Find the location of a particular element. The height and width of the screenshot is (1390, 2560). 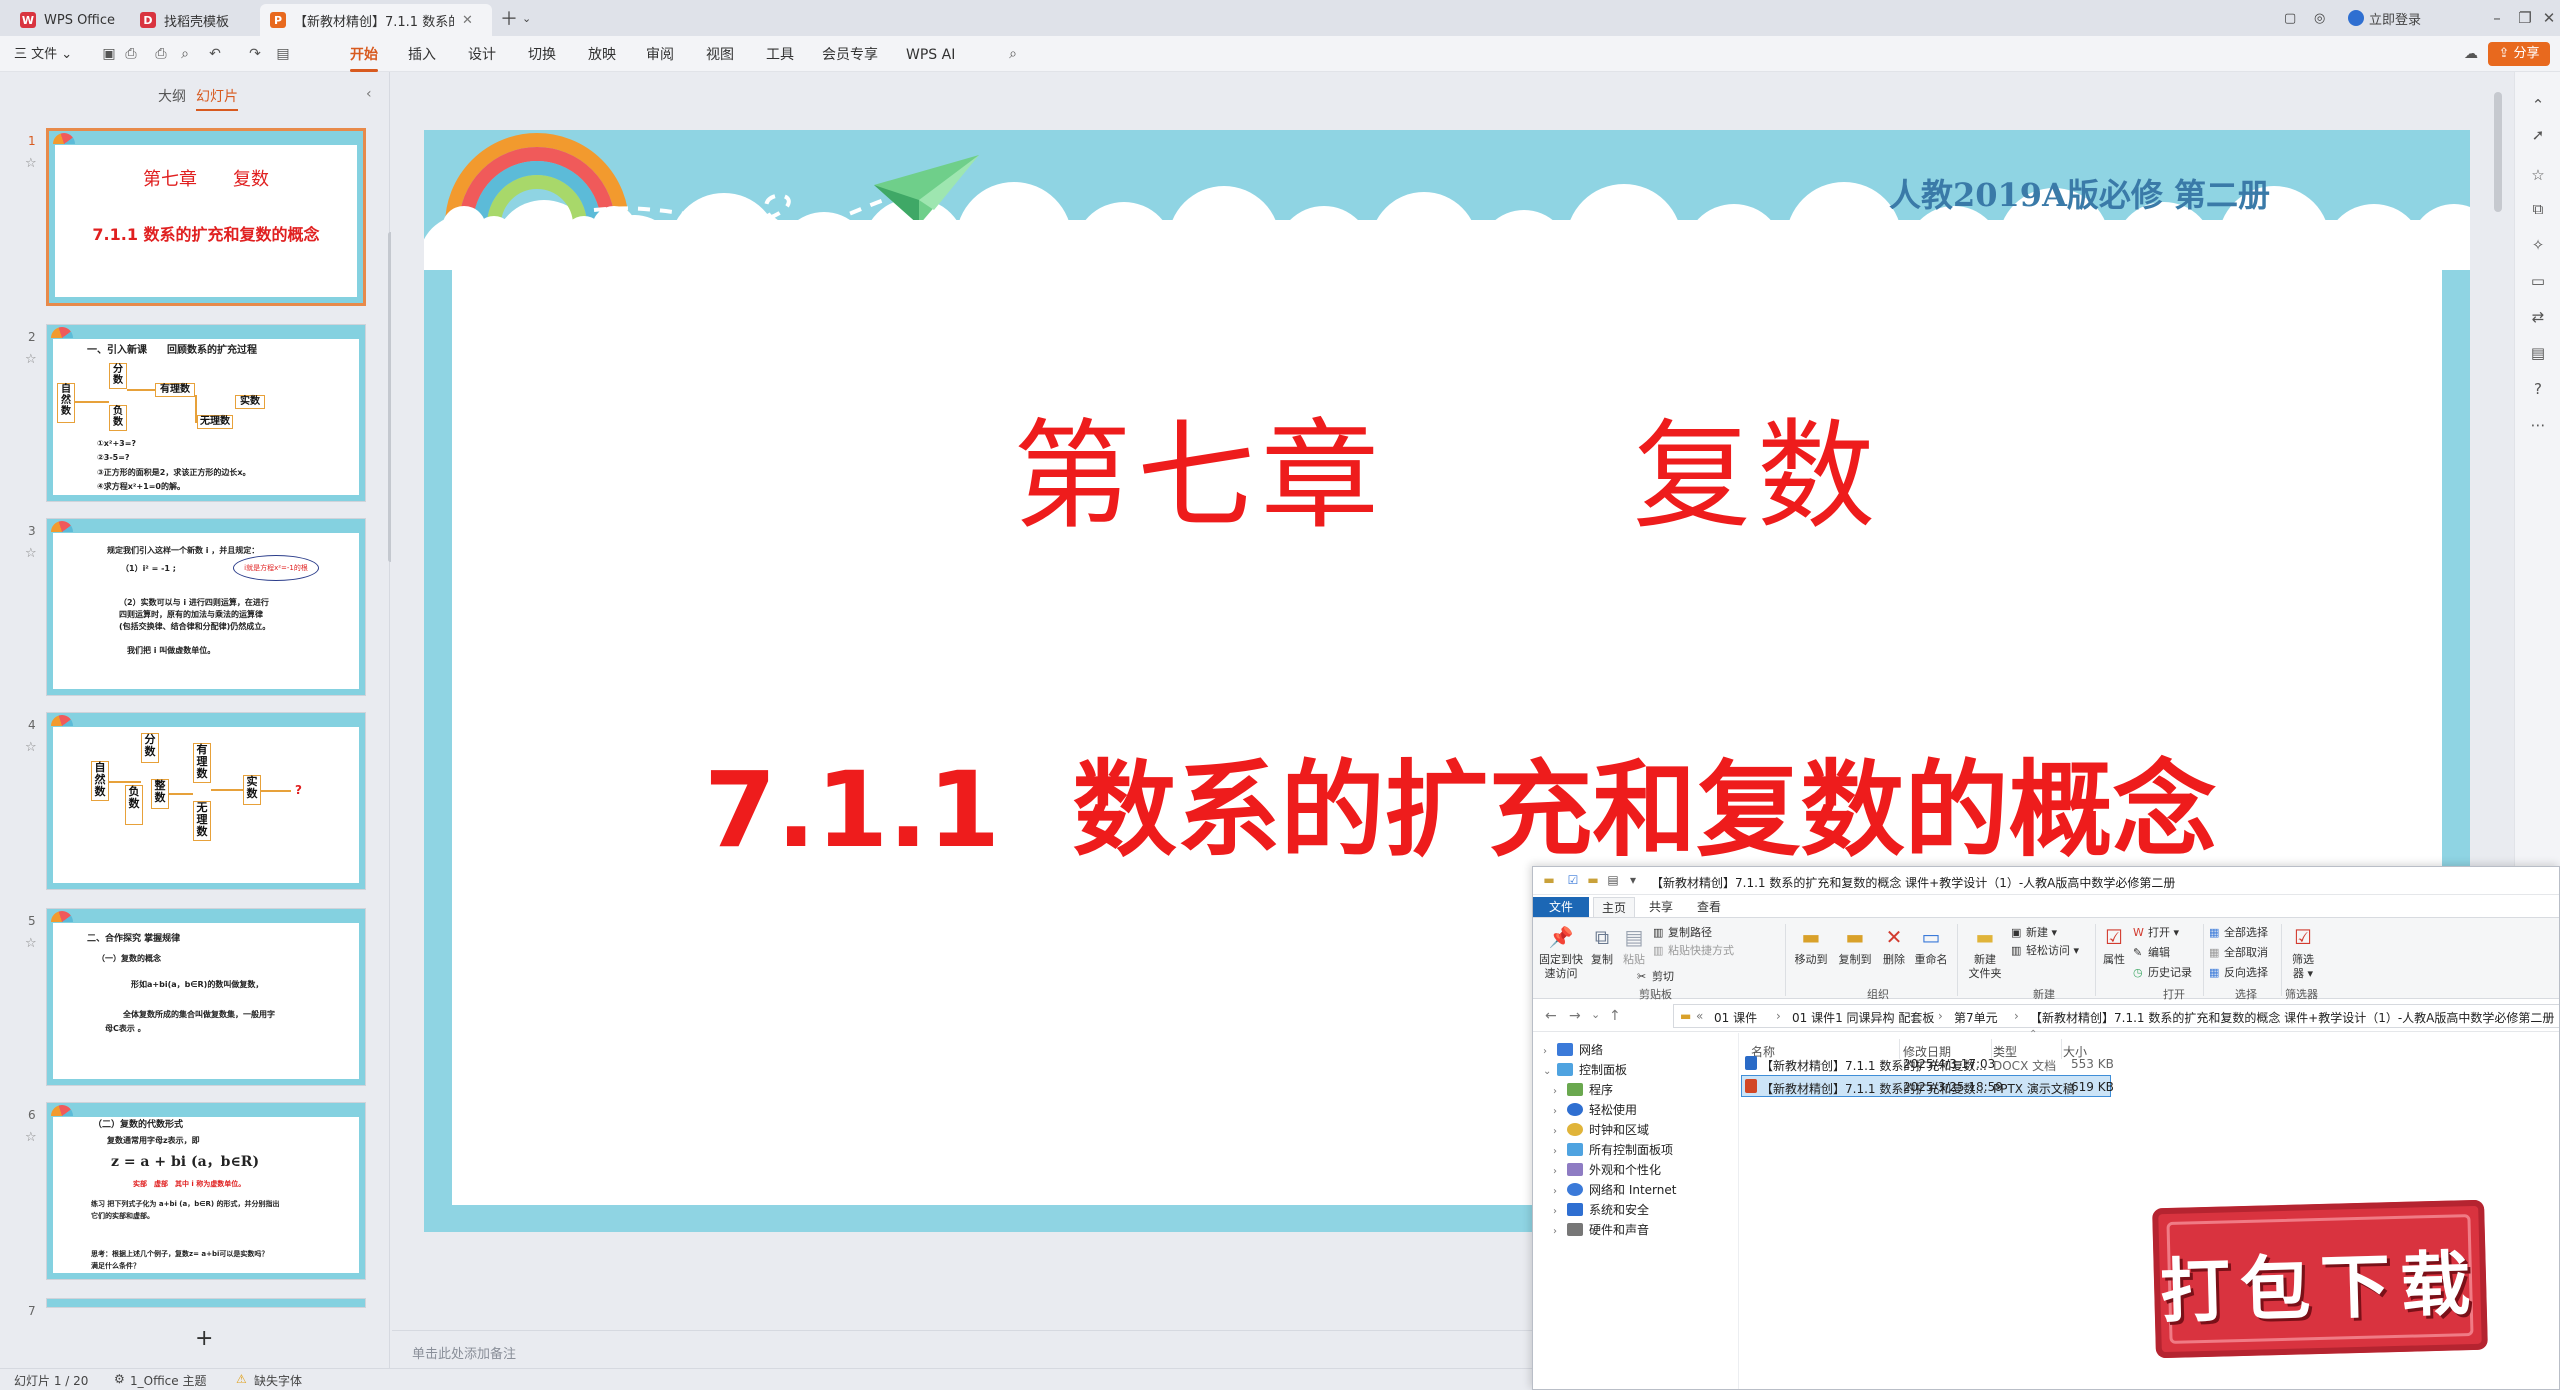

new-folder-button: ▬ 新建 文件夹 is located at coordinates (1985, 952).